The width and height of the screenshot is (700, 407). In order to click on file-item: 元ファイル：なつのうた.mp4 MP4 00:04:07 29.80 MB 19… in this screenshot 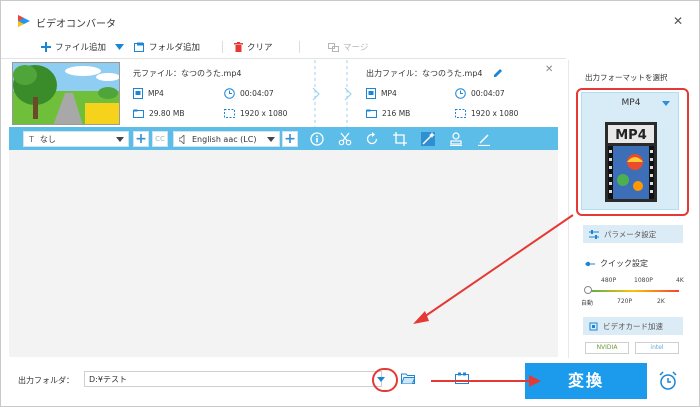, I will do `click(283, 93)`.